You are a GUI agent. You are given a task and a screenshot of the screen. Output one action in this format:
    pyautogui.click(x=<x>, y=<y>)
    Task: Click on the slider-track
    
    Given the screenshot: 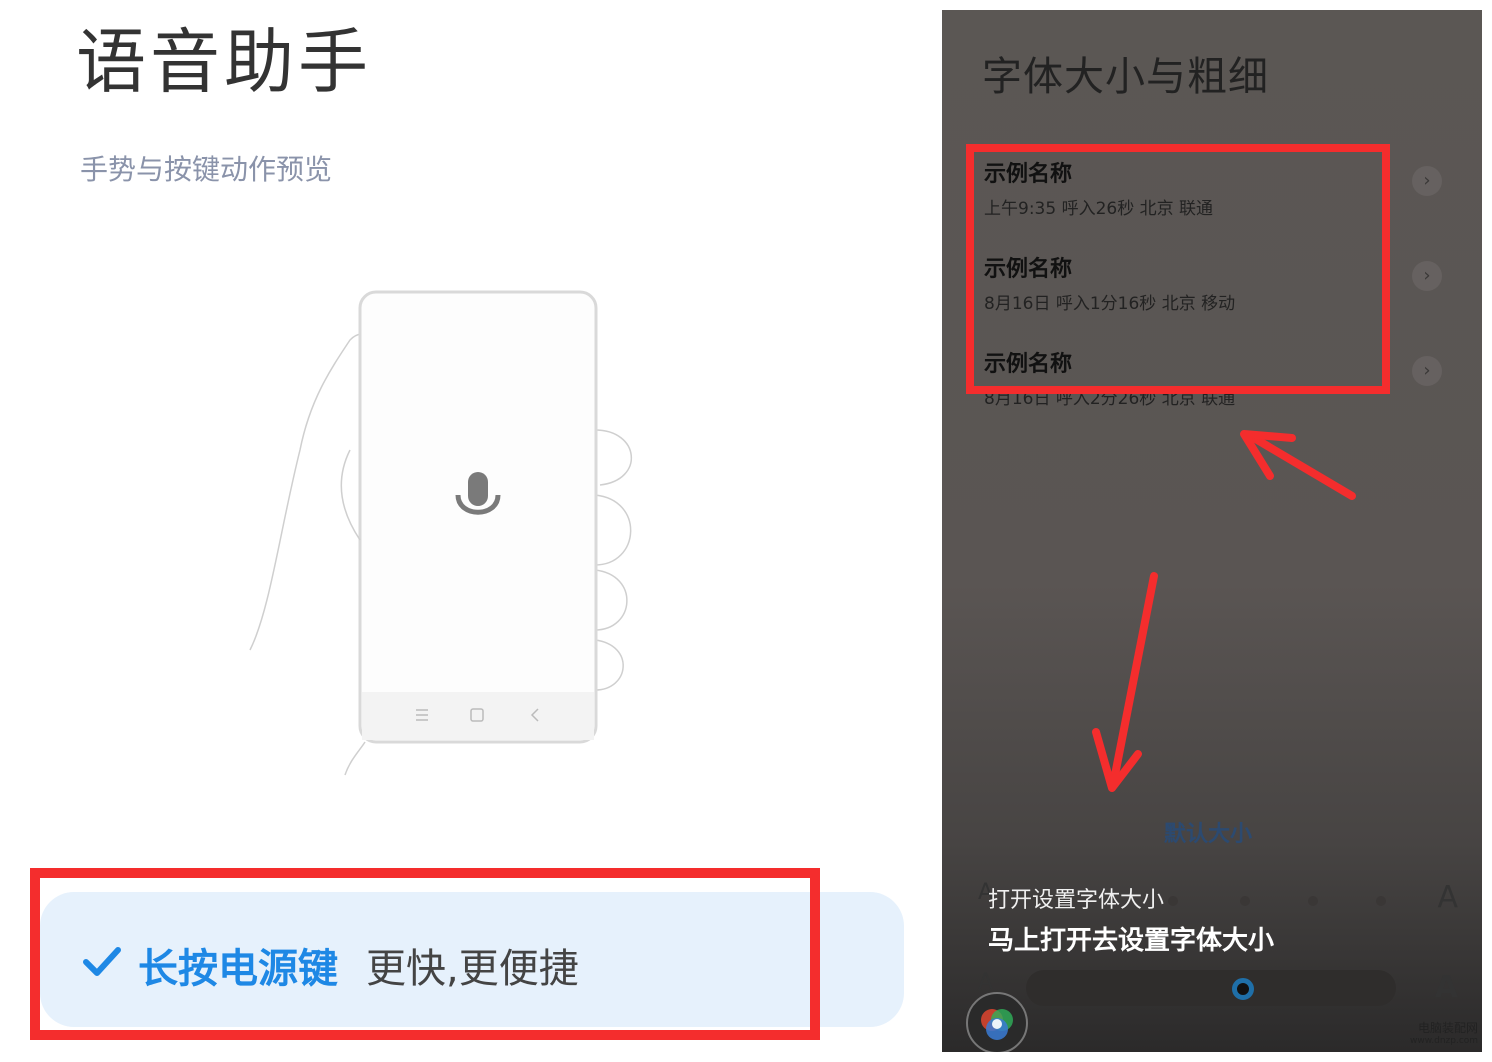 What is the action you would take?
    pyautogui.click(x=1211, y=988)
    